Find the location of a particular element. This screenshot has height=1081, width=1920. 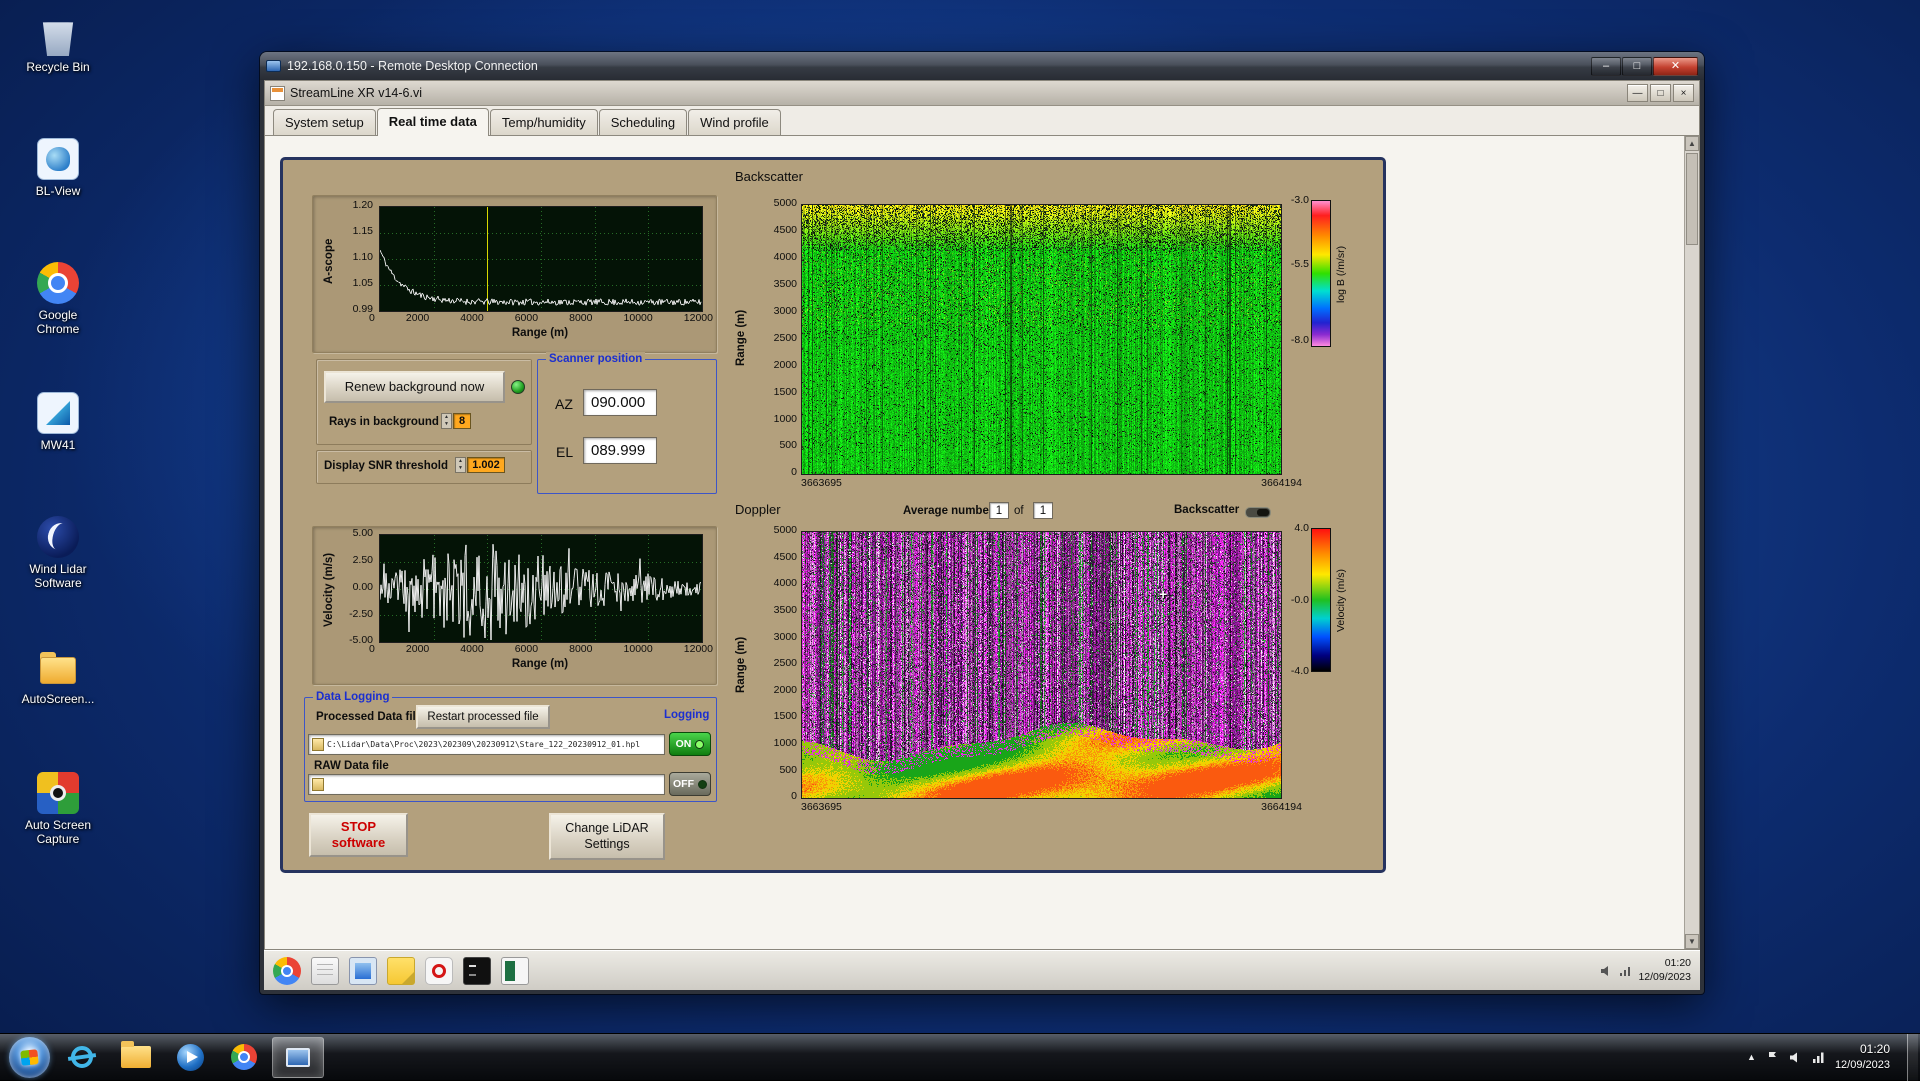

mouse-cursor: + is located at coordinates (1163, 594).